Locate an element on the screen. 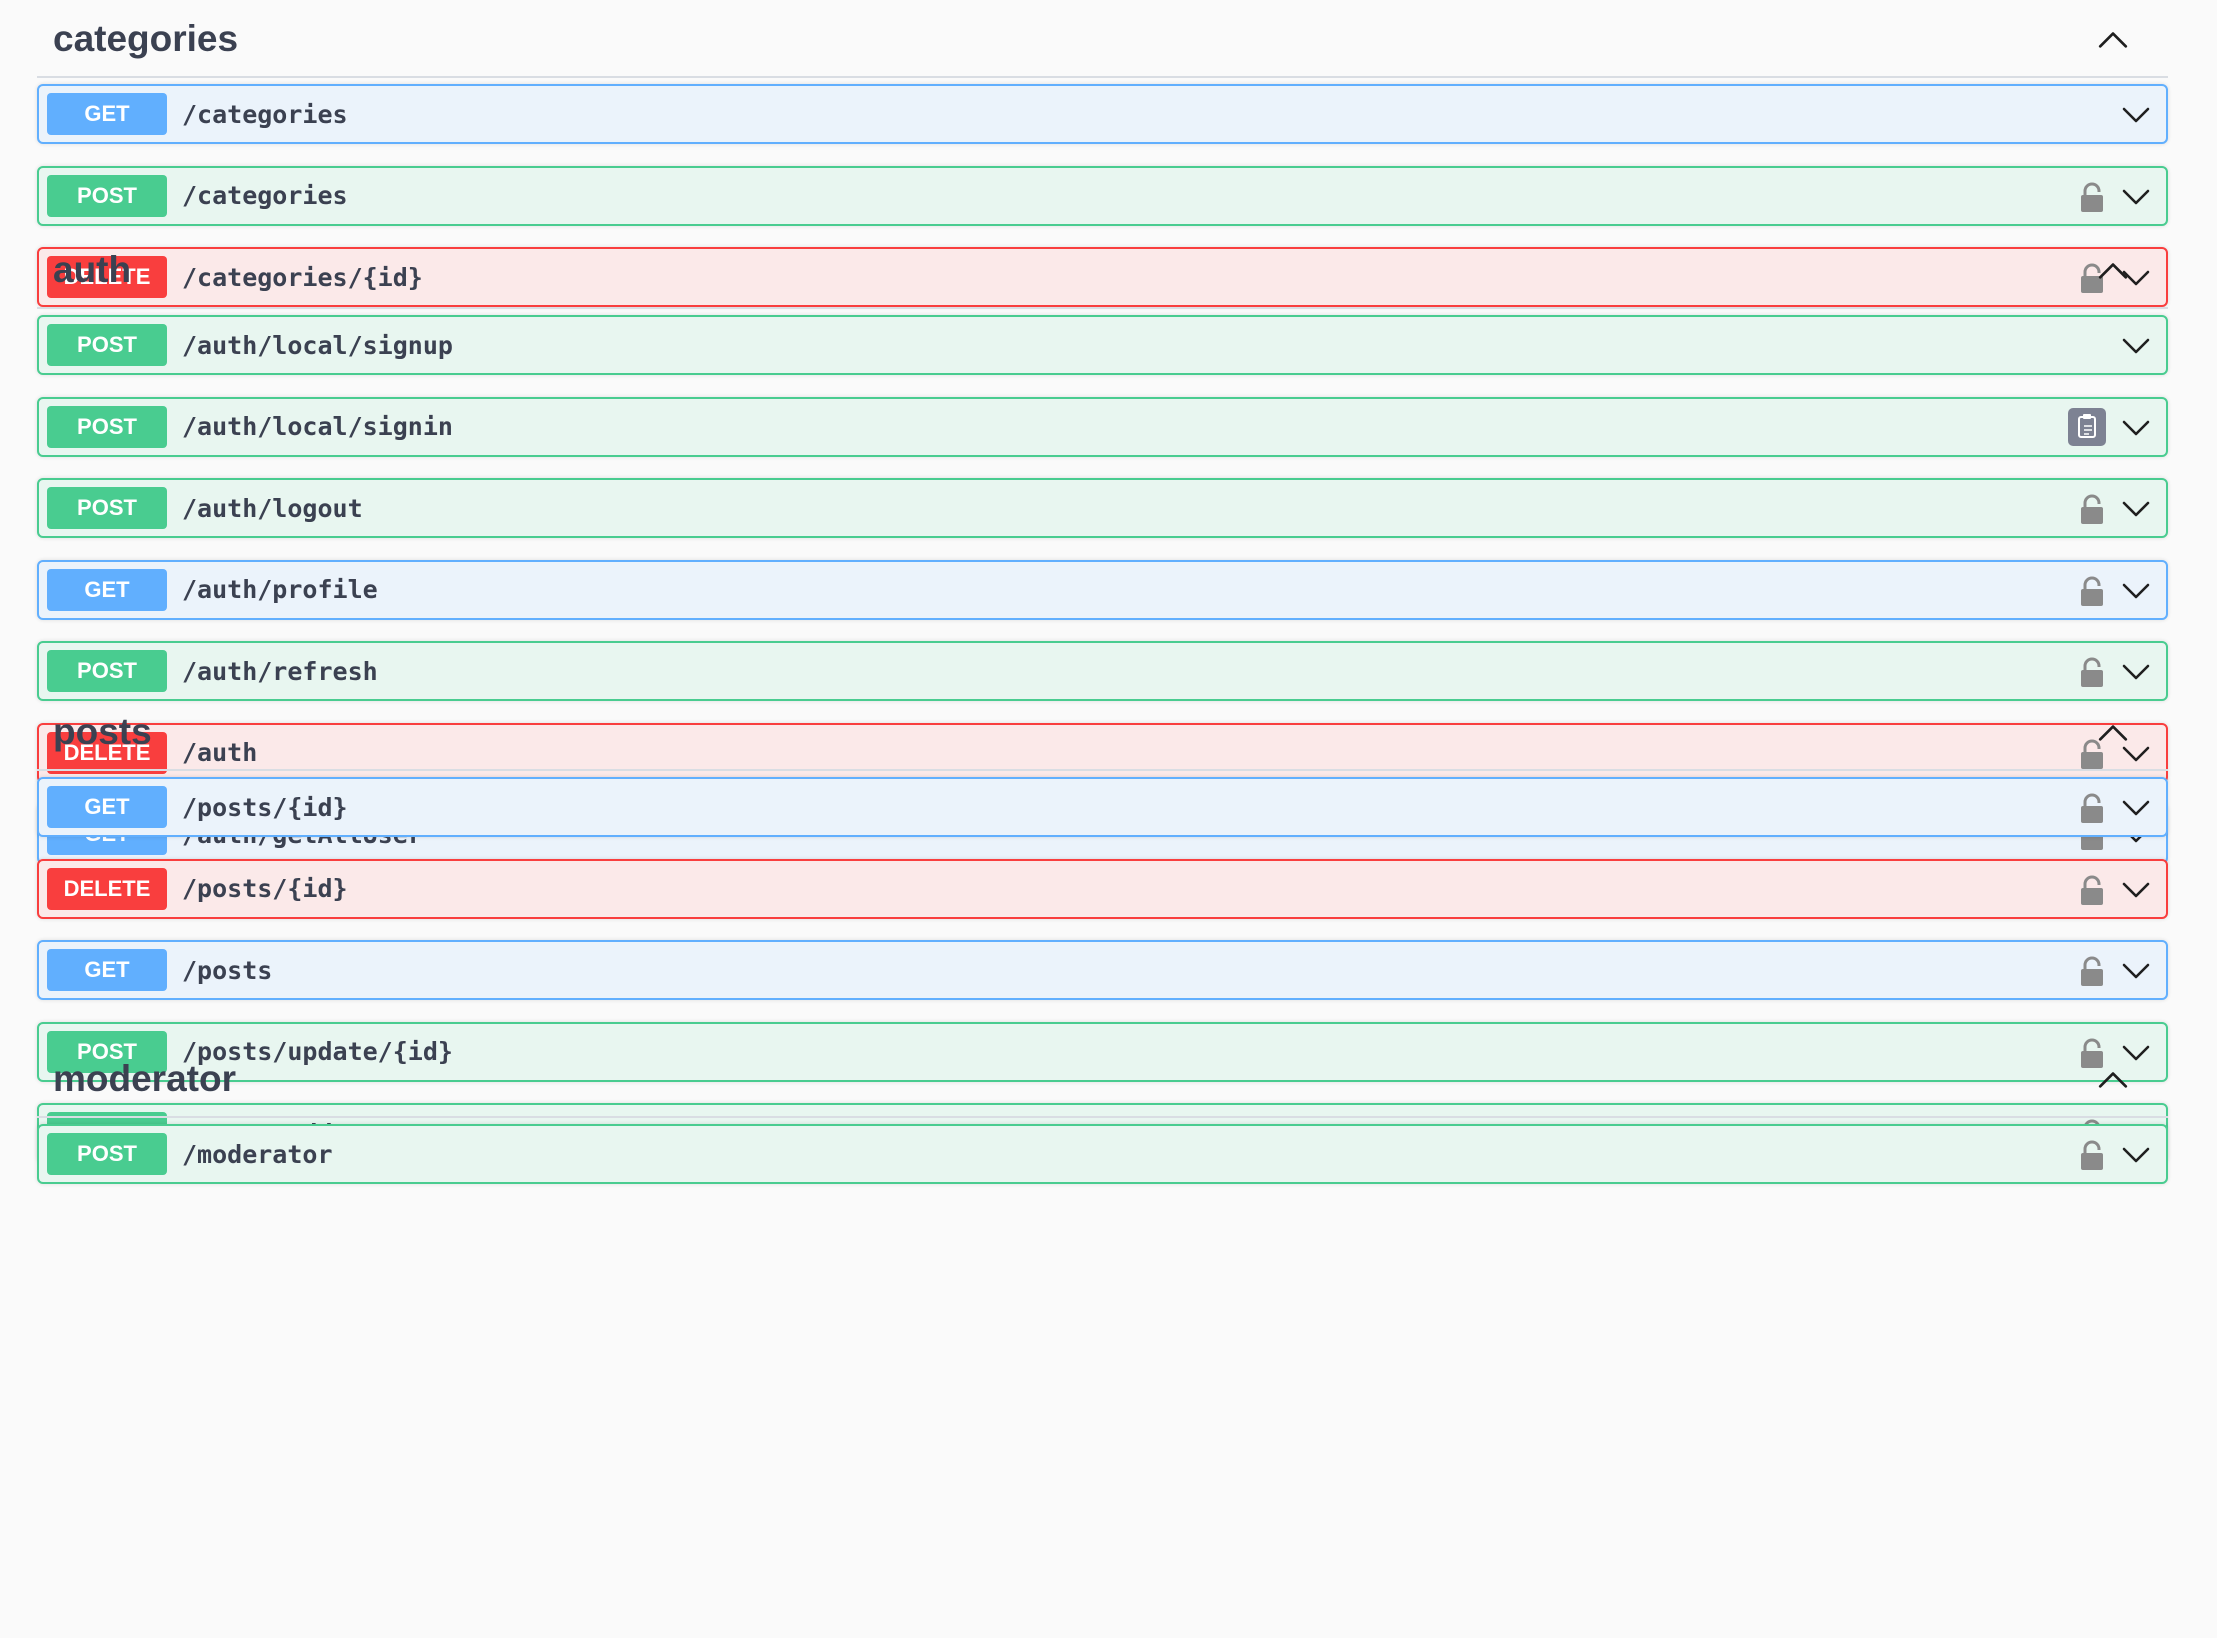 This screenshot has width=2217, height=1638. section-moderator: moderator POST/moderator is located at coordinates (1102, 1113).